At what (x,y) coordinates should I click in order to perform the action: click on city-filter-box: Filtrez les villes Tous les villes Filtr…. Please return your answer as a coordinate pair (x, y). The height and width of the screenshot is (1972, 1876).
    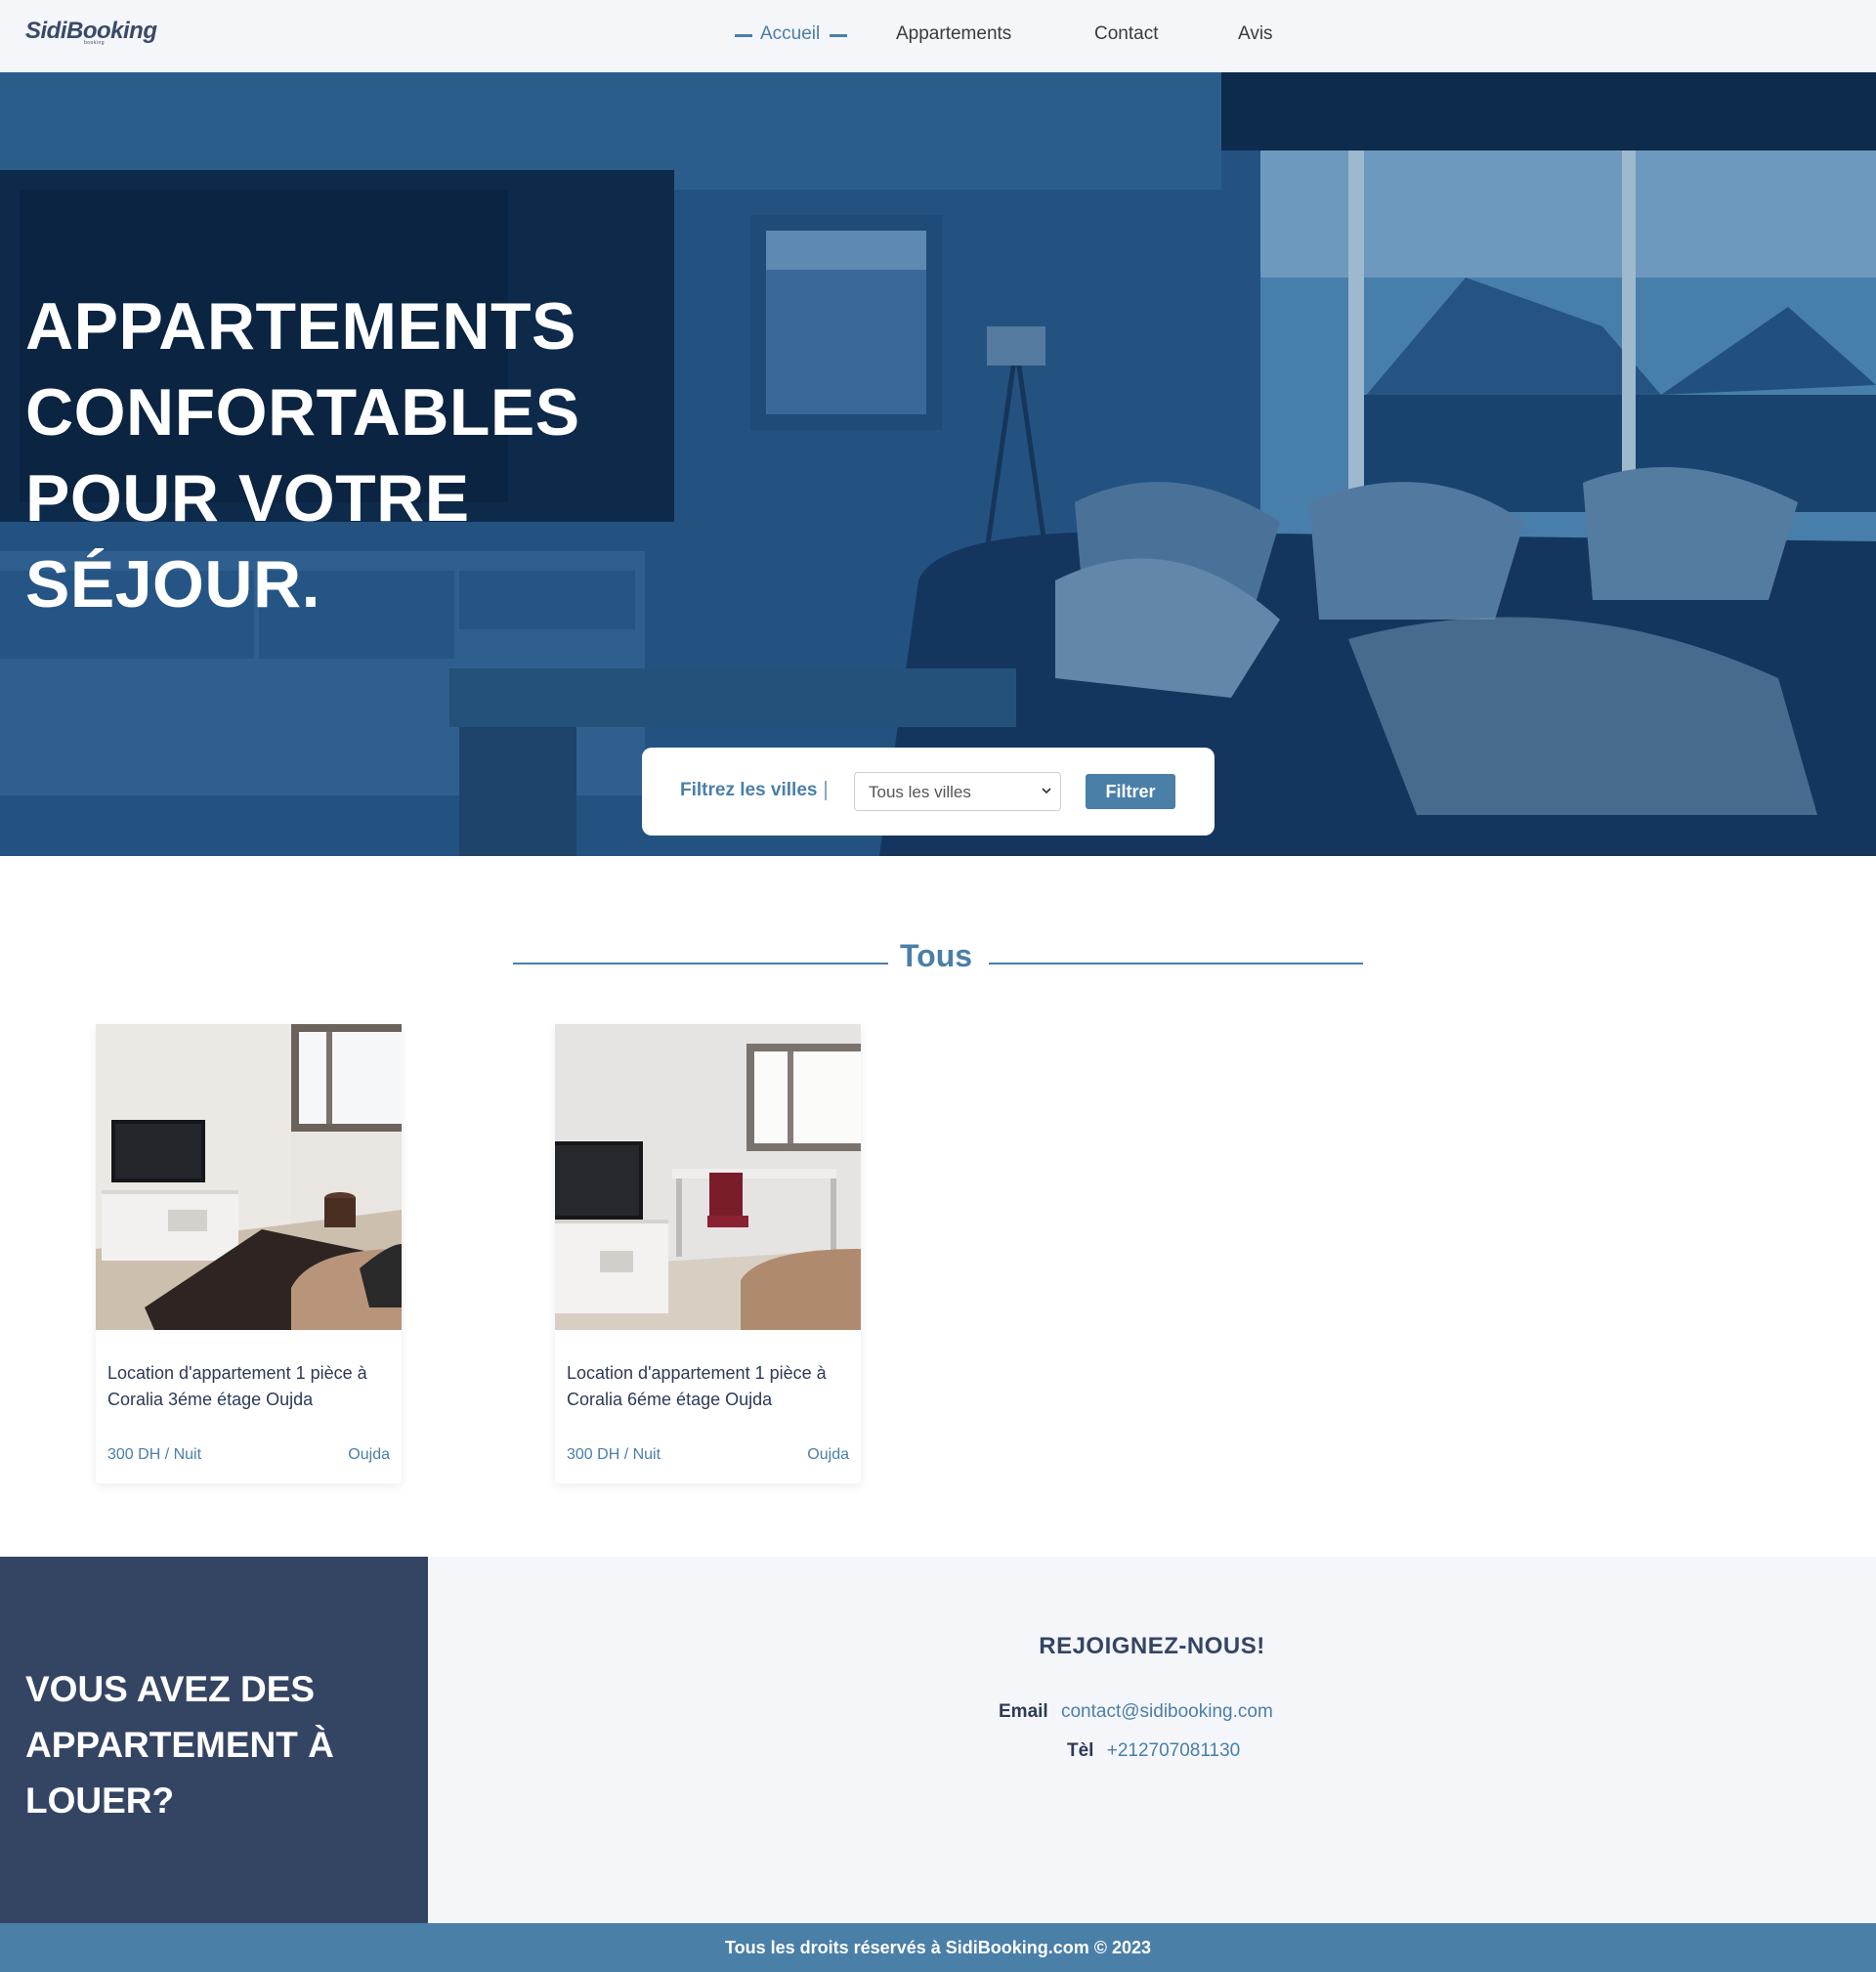
    Looking at the image, I should click on (928, 792).